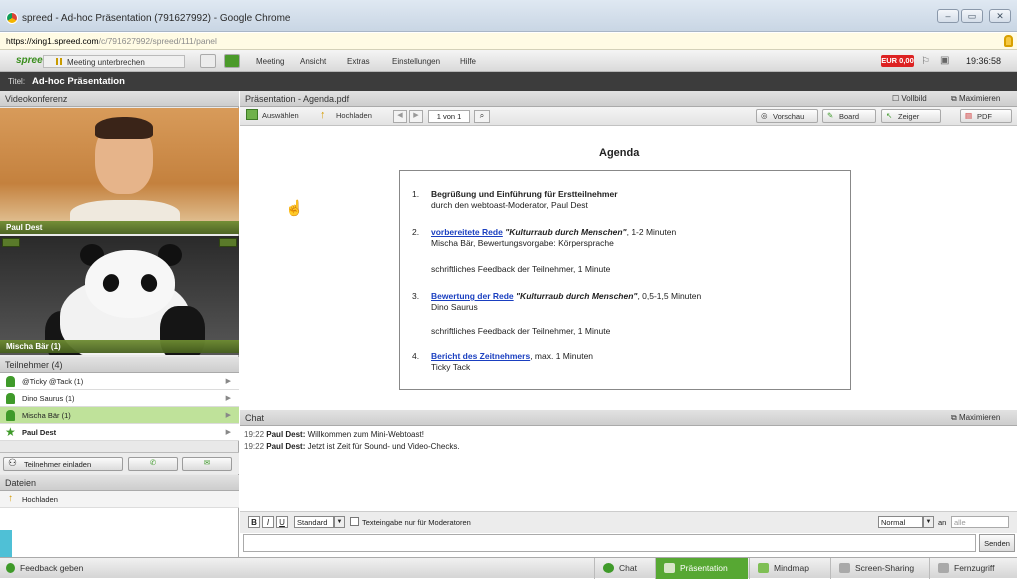 This screenshot has height=579, width=1017. Describe the element at coordinates (346, 115) in the screenshot. I see `upload-presentation-button: ↑ Hochladen` at that location.